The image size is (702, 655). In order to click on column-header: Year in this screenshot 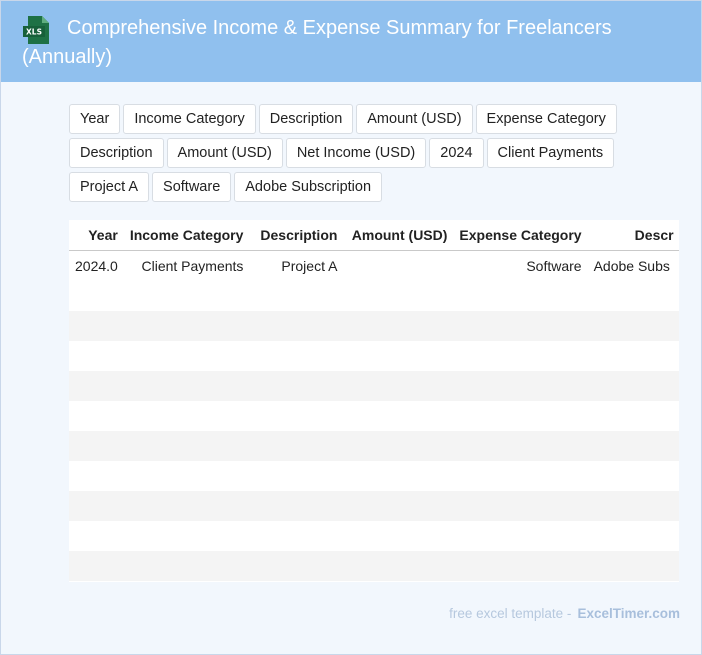, I will do `click(96, 235)`.